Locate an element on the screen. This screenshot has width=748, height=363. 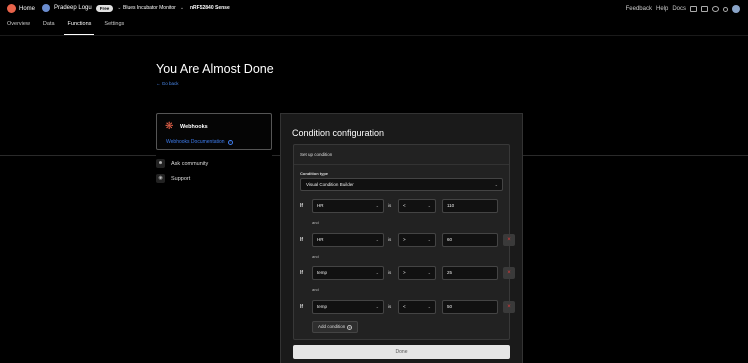
user-menu: Pradeep Logu Free ⌄ is located at coordinates (77, 8).